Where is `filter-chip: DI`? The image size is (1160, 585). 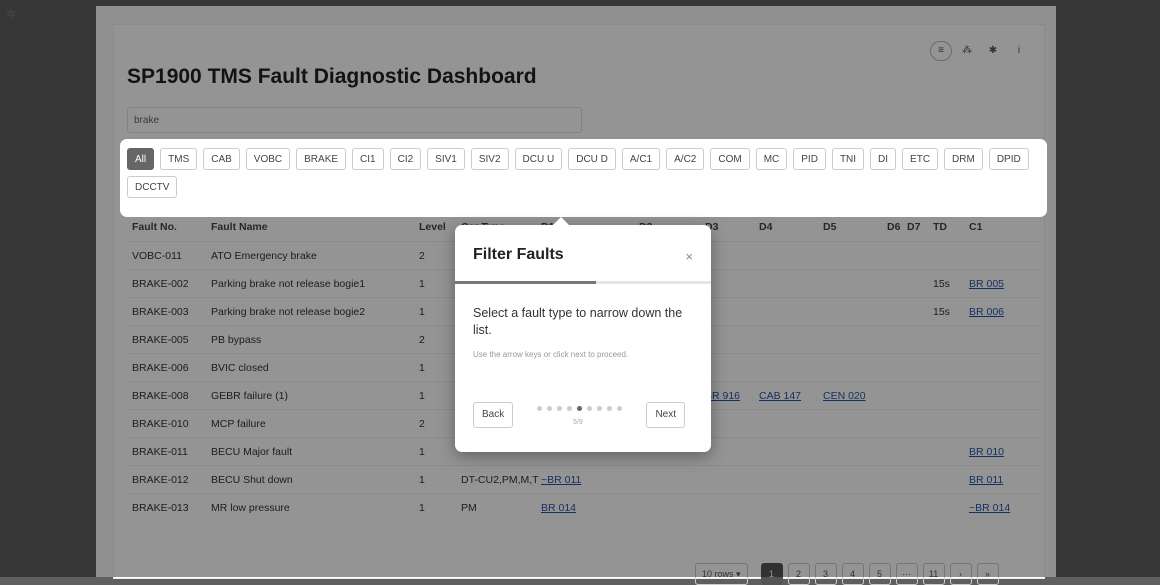 filter-chip: DI is located at coordinates (883, 159).